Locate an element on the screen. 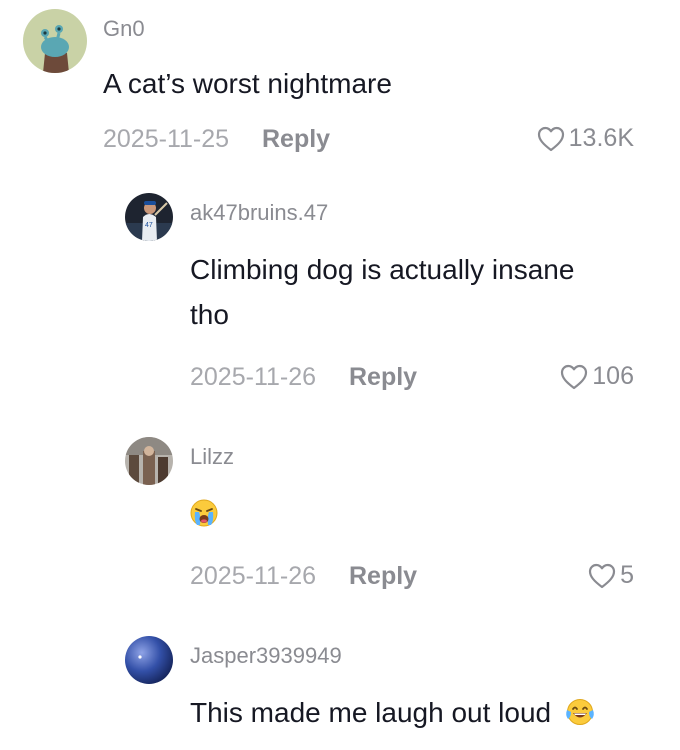  svg-text: 47 is located at coordinates (149, 225).